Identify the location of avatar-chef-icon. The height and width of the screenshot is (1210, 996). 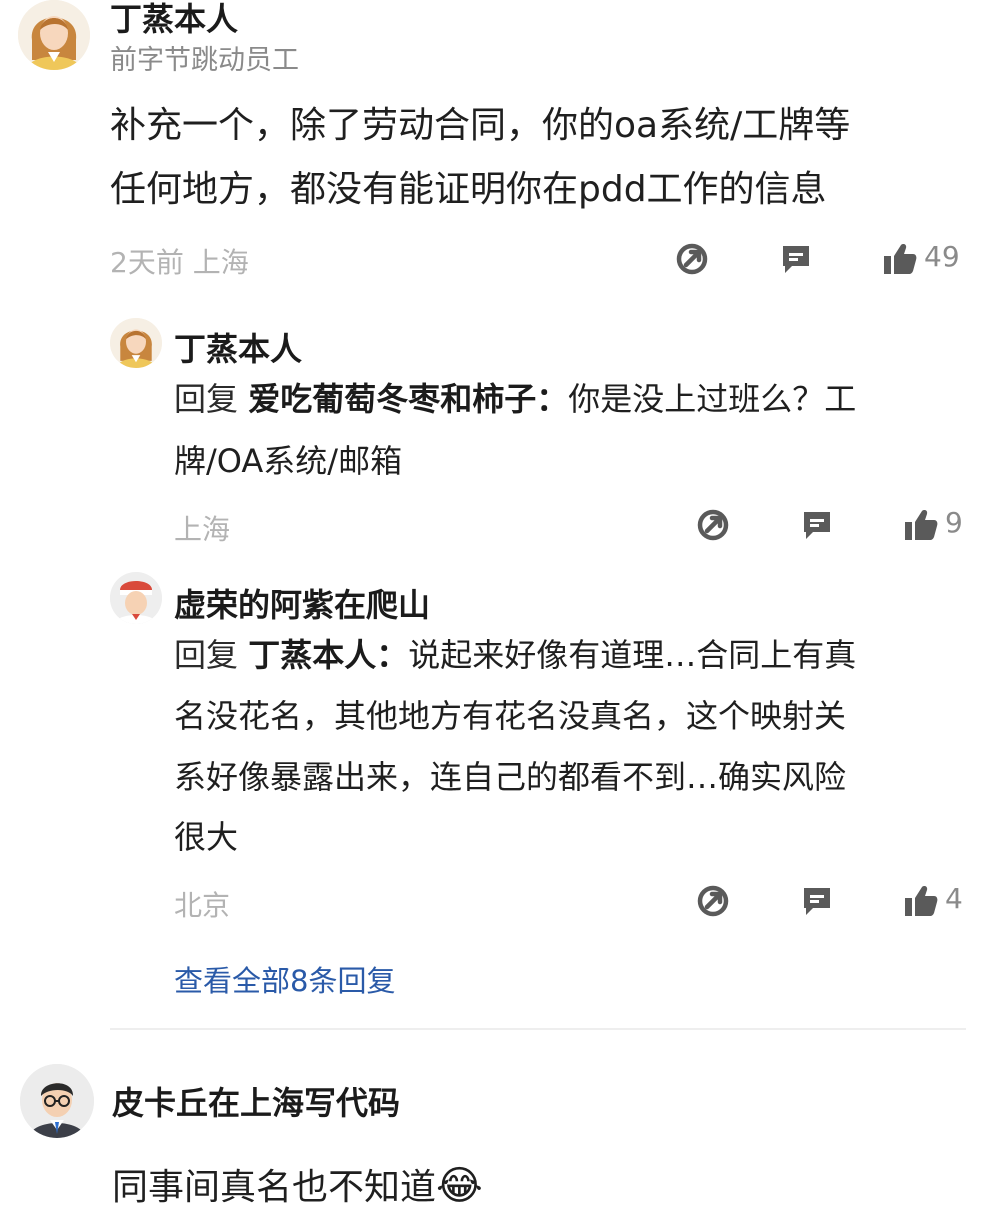
(136, 598).